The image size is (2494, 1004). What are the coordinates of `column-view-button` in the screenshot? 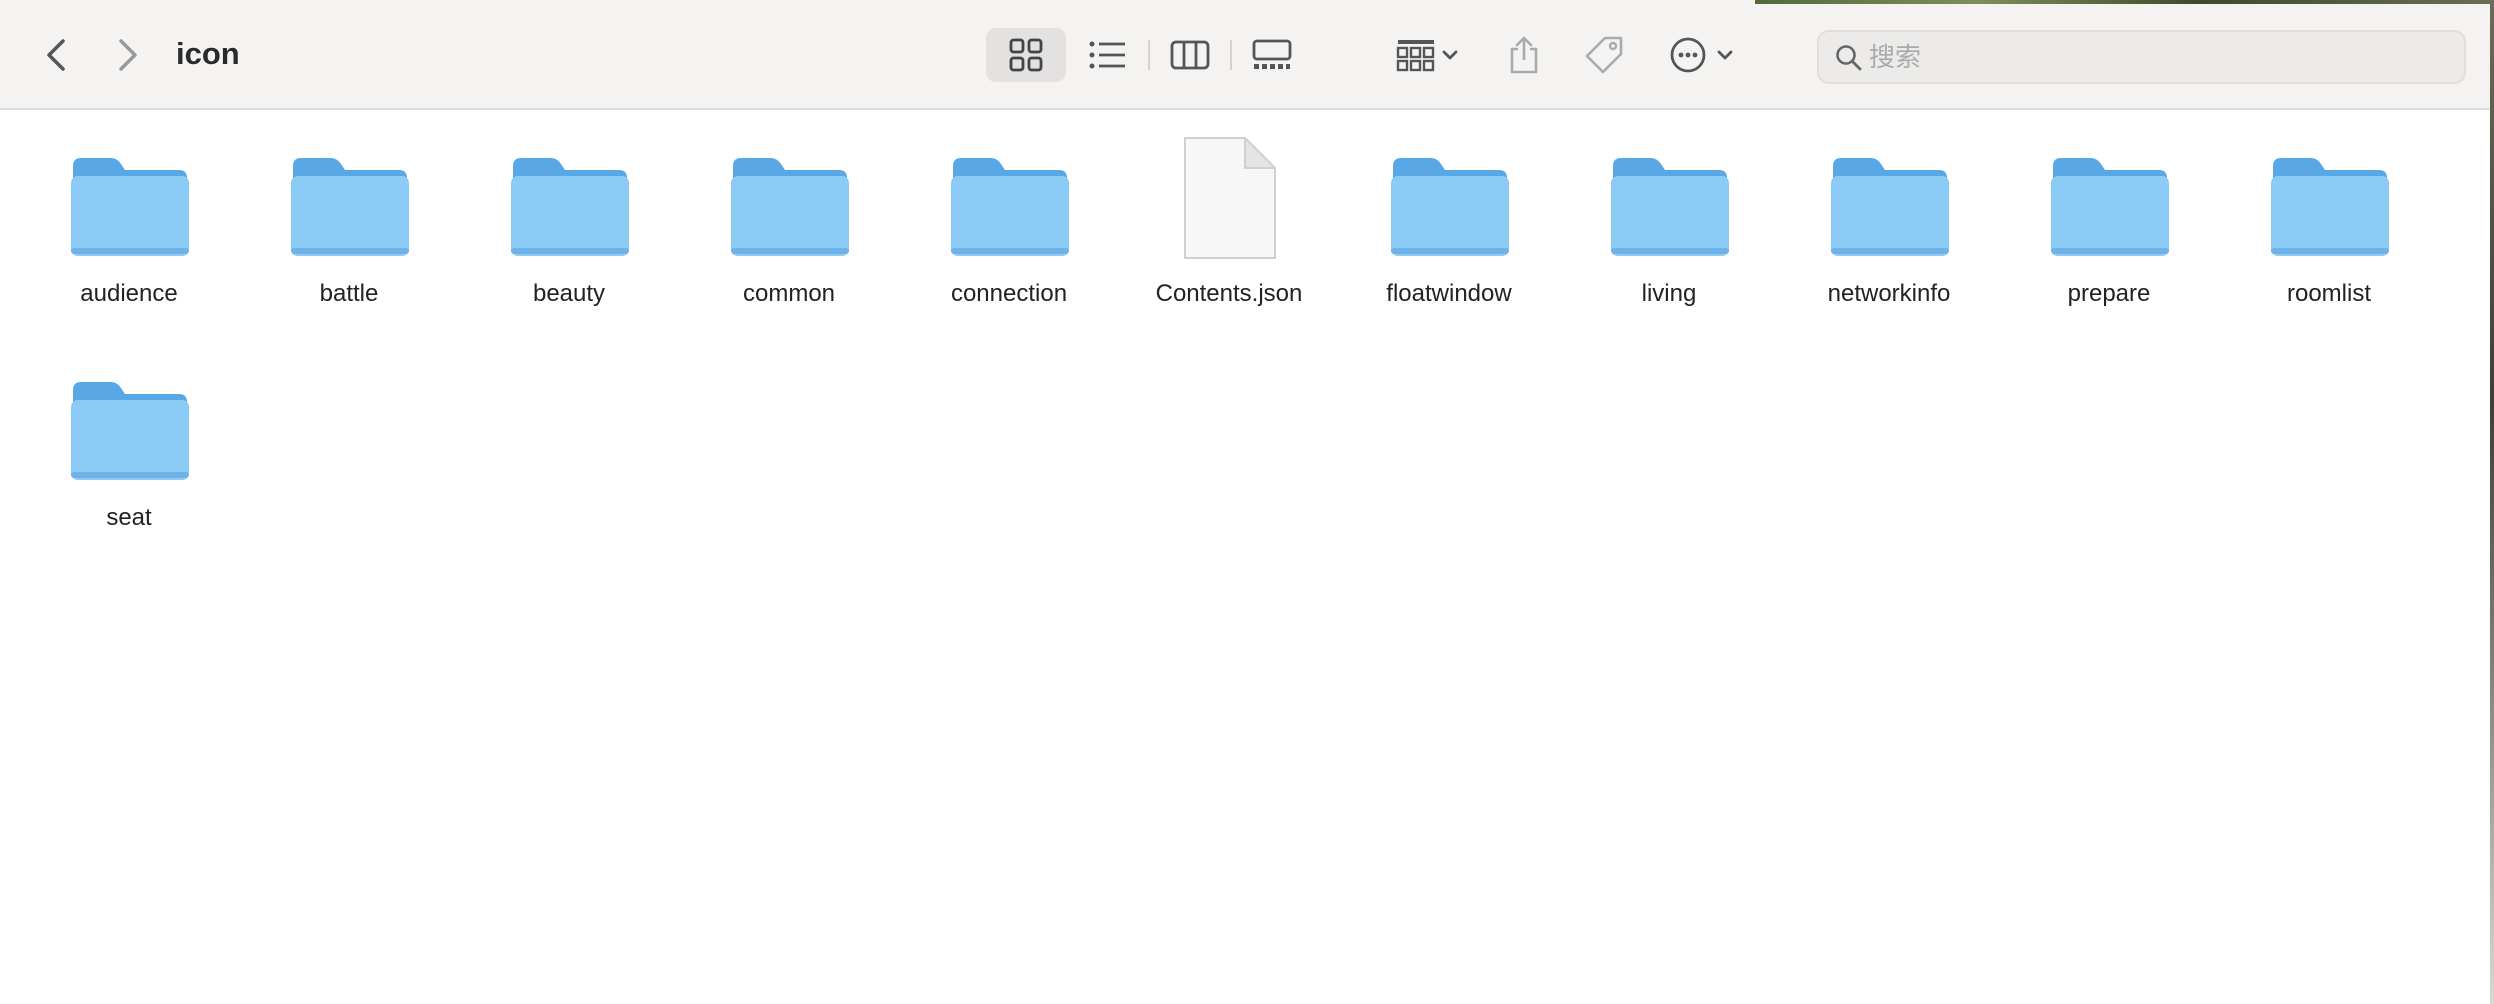 It's located at (1190, 55).